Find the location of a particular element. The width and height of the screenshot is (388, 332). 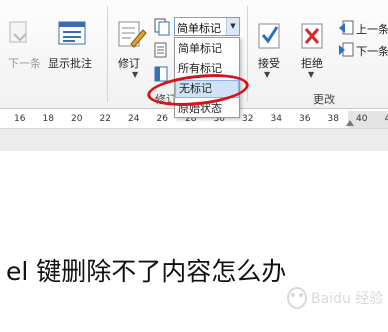

accept-button: 接受 is located at coordinates (269, 63).